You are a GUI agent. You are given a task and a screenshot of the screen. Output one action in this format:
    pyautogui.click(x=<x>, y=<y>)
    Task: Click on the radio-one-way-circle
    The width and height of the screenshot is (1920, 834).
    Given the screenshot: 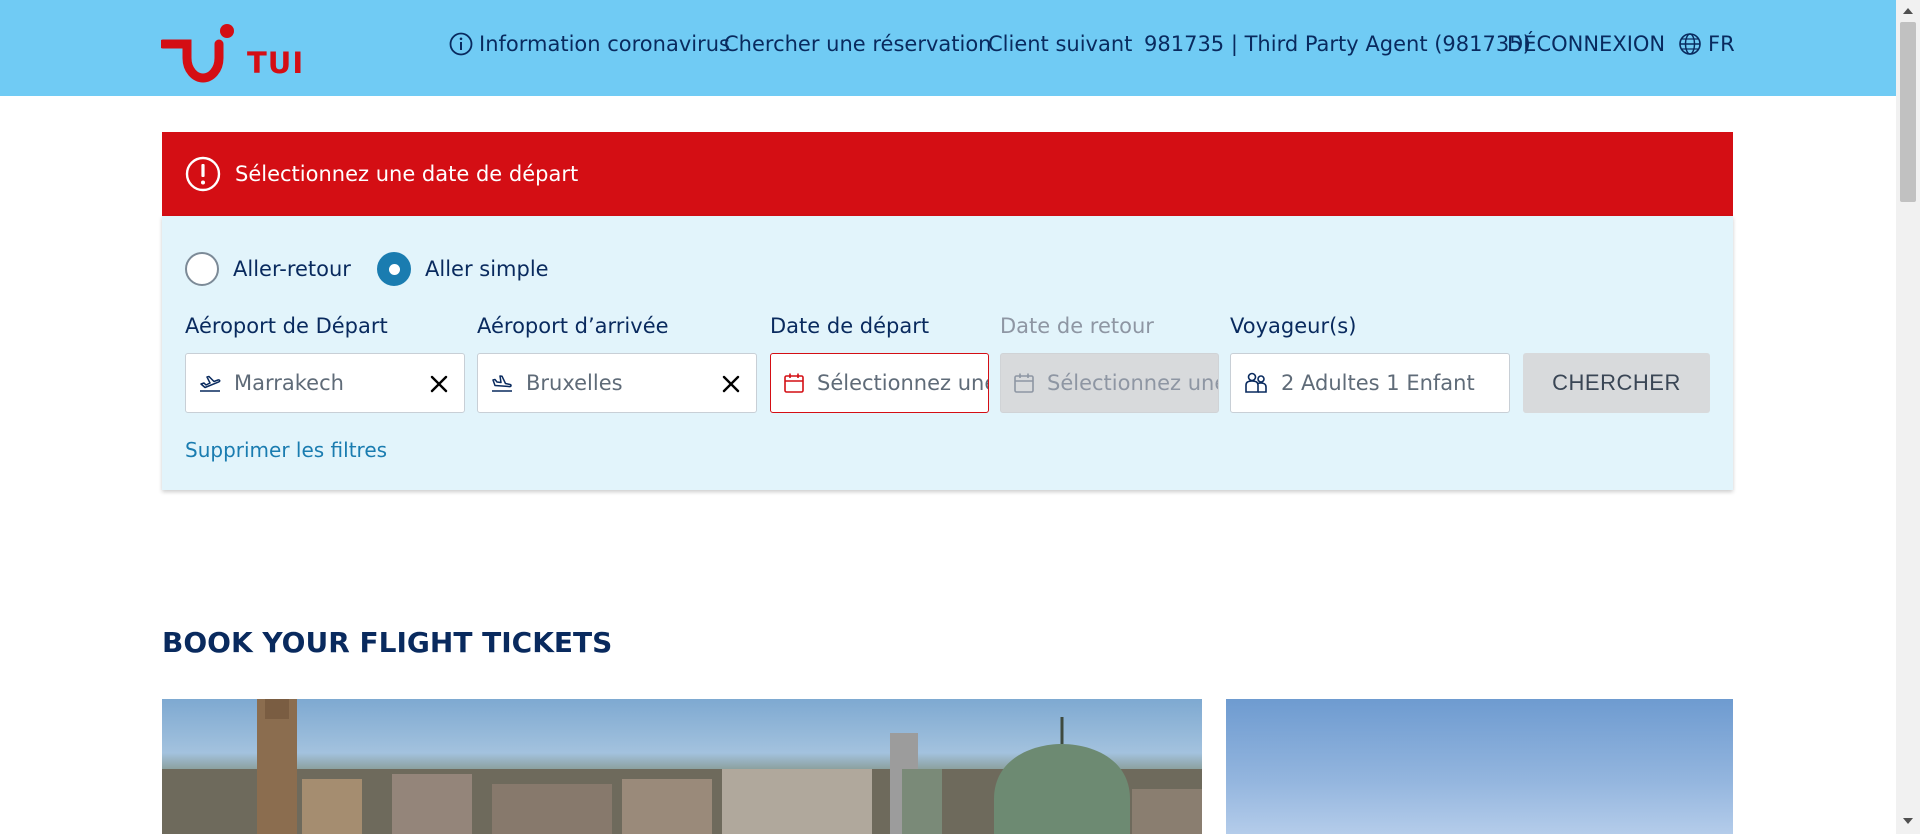 What is the action you would take?
    pyautogui.click(x=394, y=269)
    